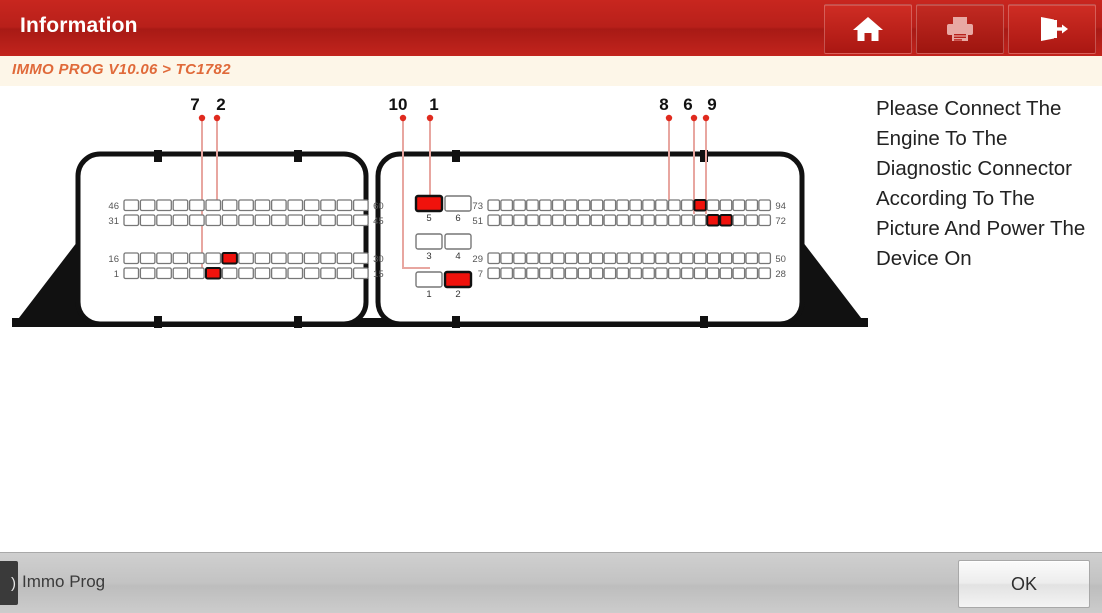 This screenshot has height=613, width=1102. I want to click on pin-row-label: 94, so click(780, 206).